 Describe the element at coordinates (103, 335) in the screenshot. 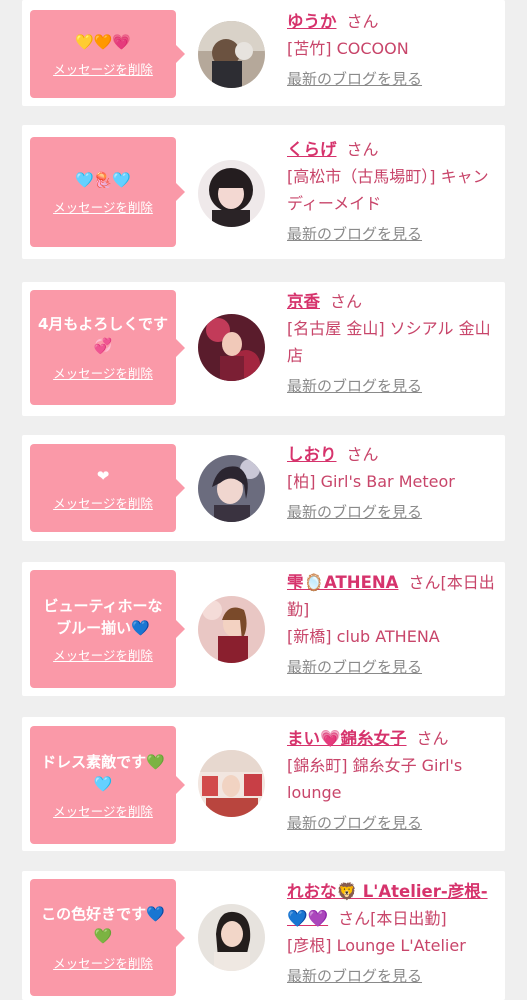

I see `message-text: 4月もよろしくです💞` at that location.